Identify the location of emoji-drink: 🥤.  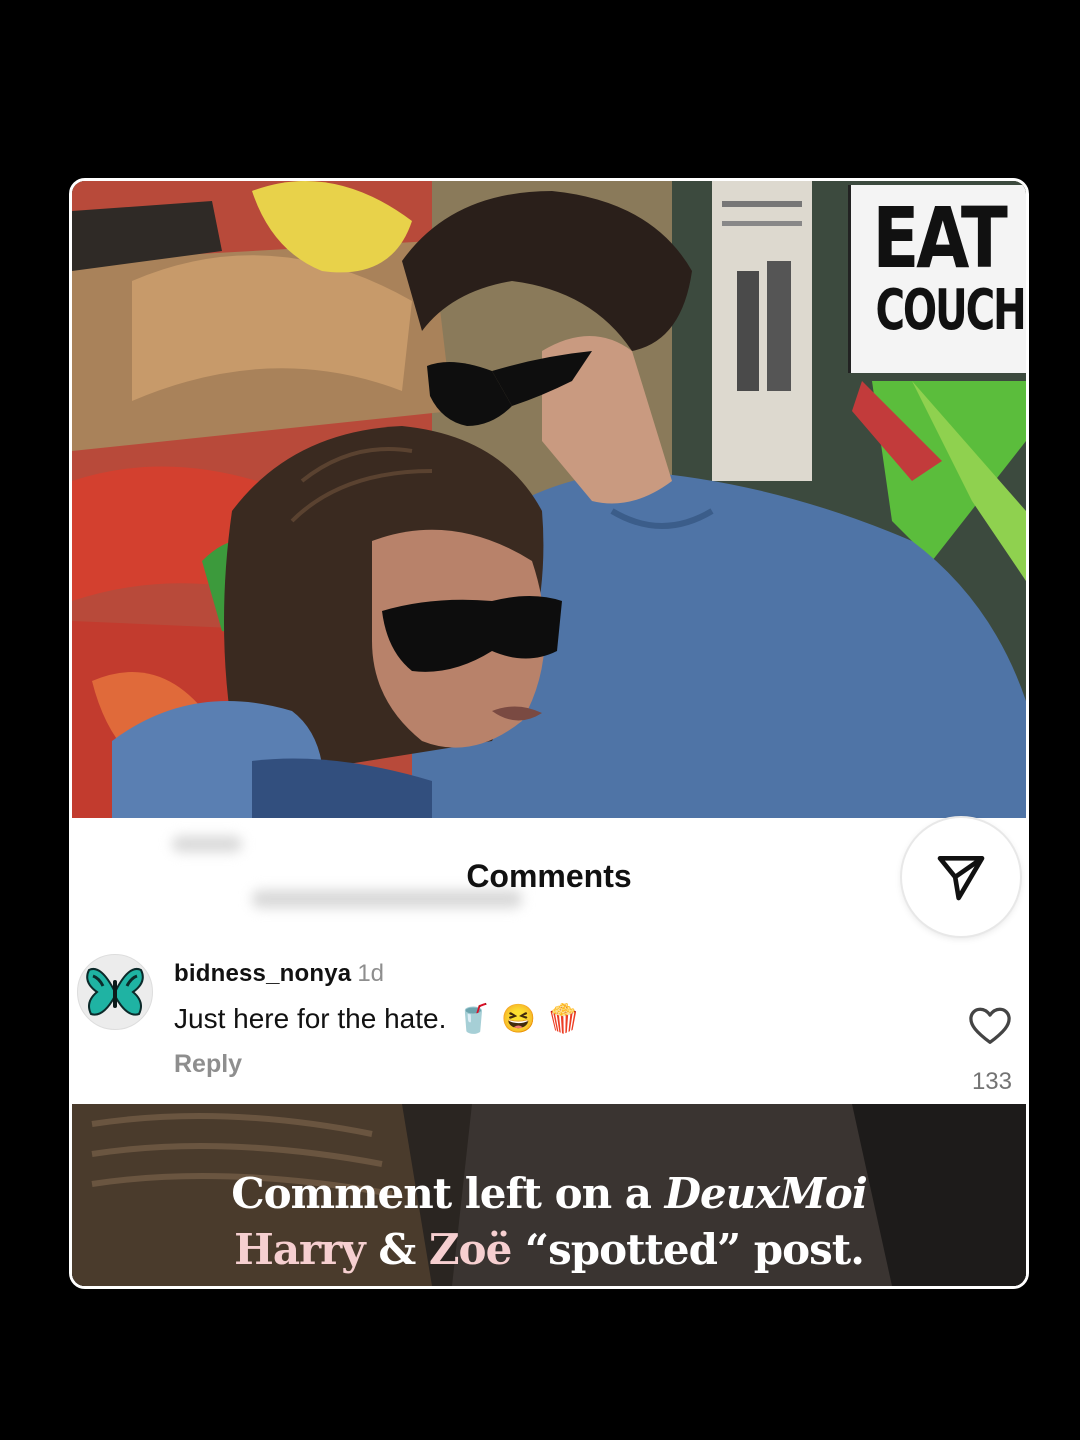
(474, 1018).